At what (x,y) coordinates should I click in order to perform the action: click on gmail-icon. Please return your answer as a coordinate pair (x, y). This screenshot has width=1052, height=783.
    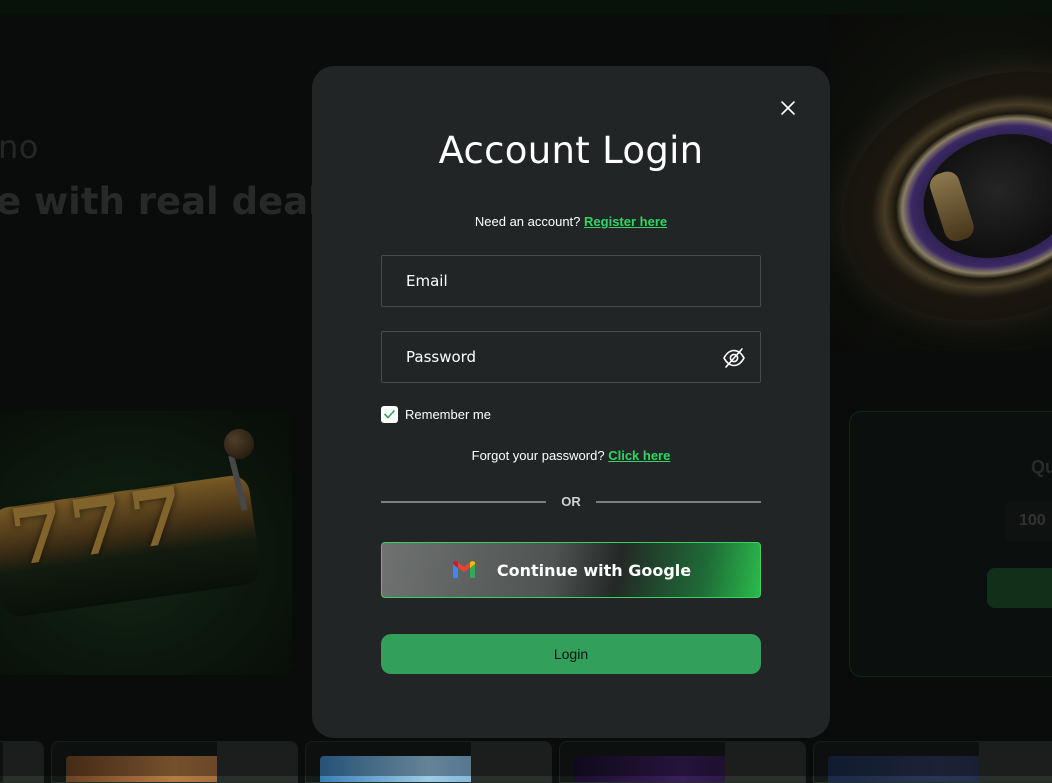
    Looking at the image, I should click on (463, 569).